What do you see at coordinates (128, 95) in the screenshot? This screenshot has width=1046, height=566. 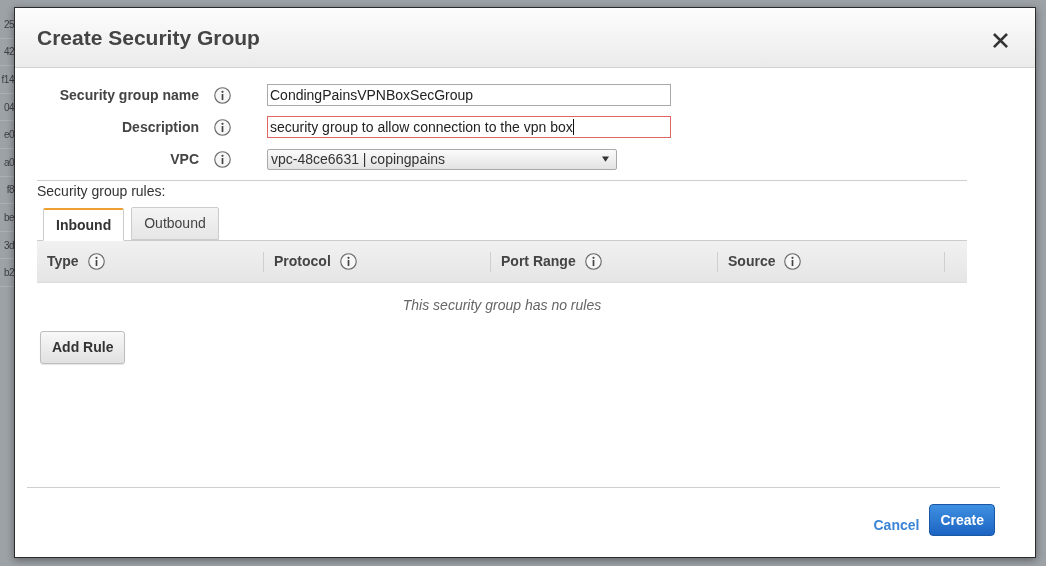 I see `field-label: Security group name` at bounding box center [128, 95].